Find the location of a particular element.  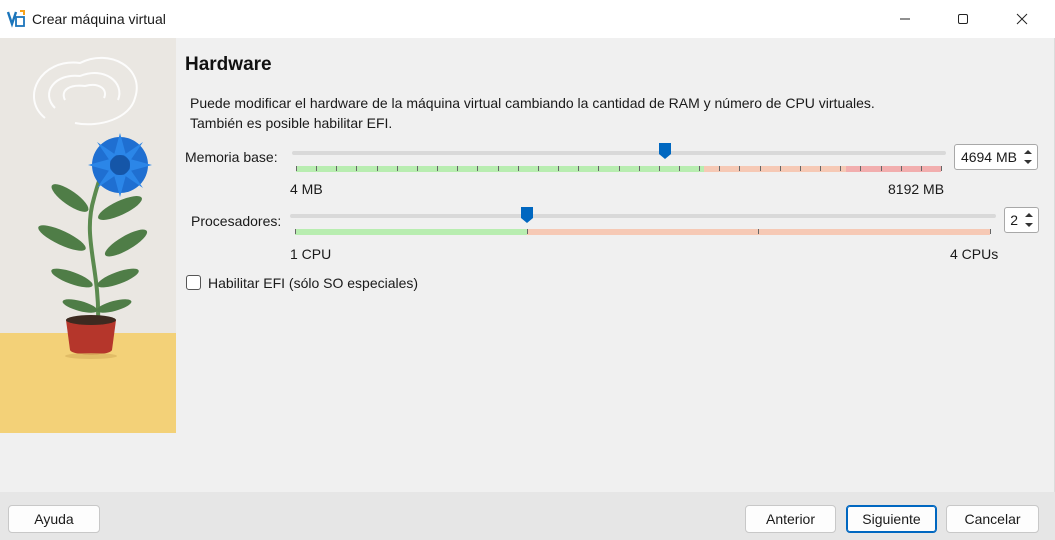

virtualbox-icon is located at coordinates (16, 19).